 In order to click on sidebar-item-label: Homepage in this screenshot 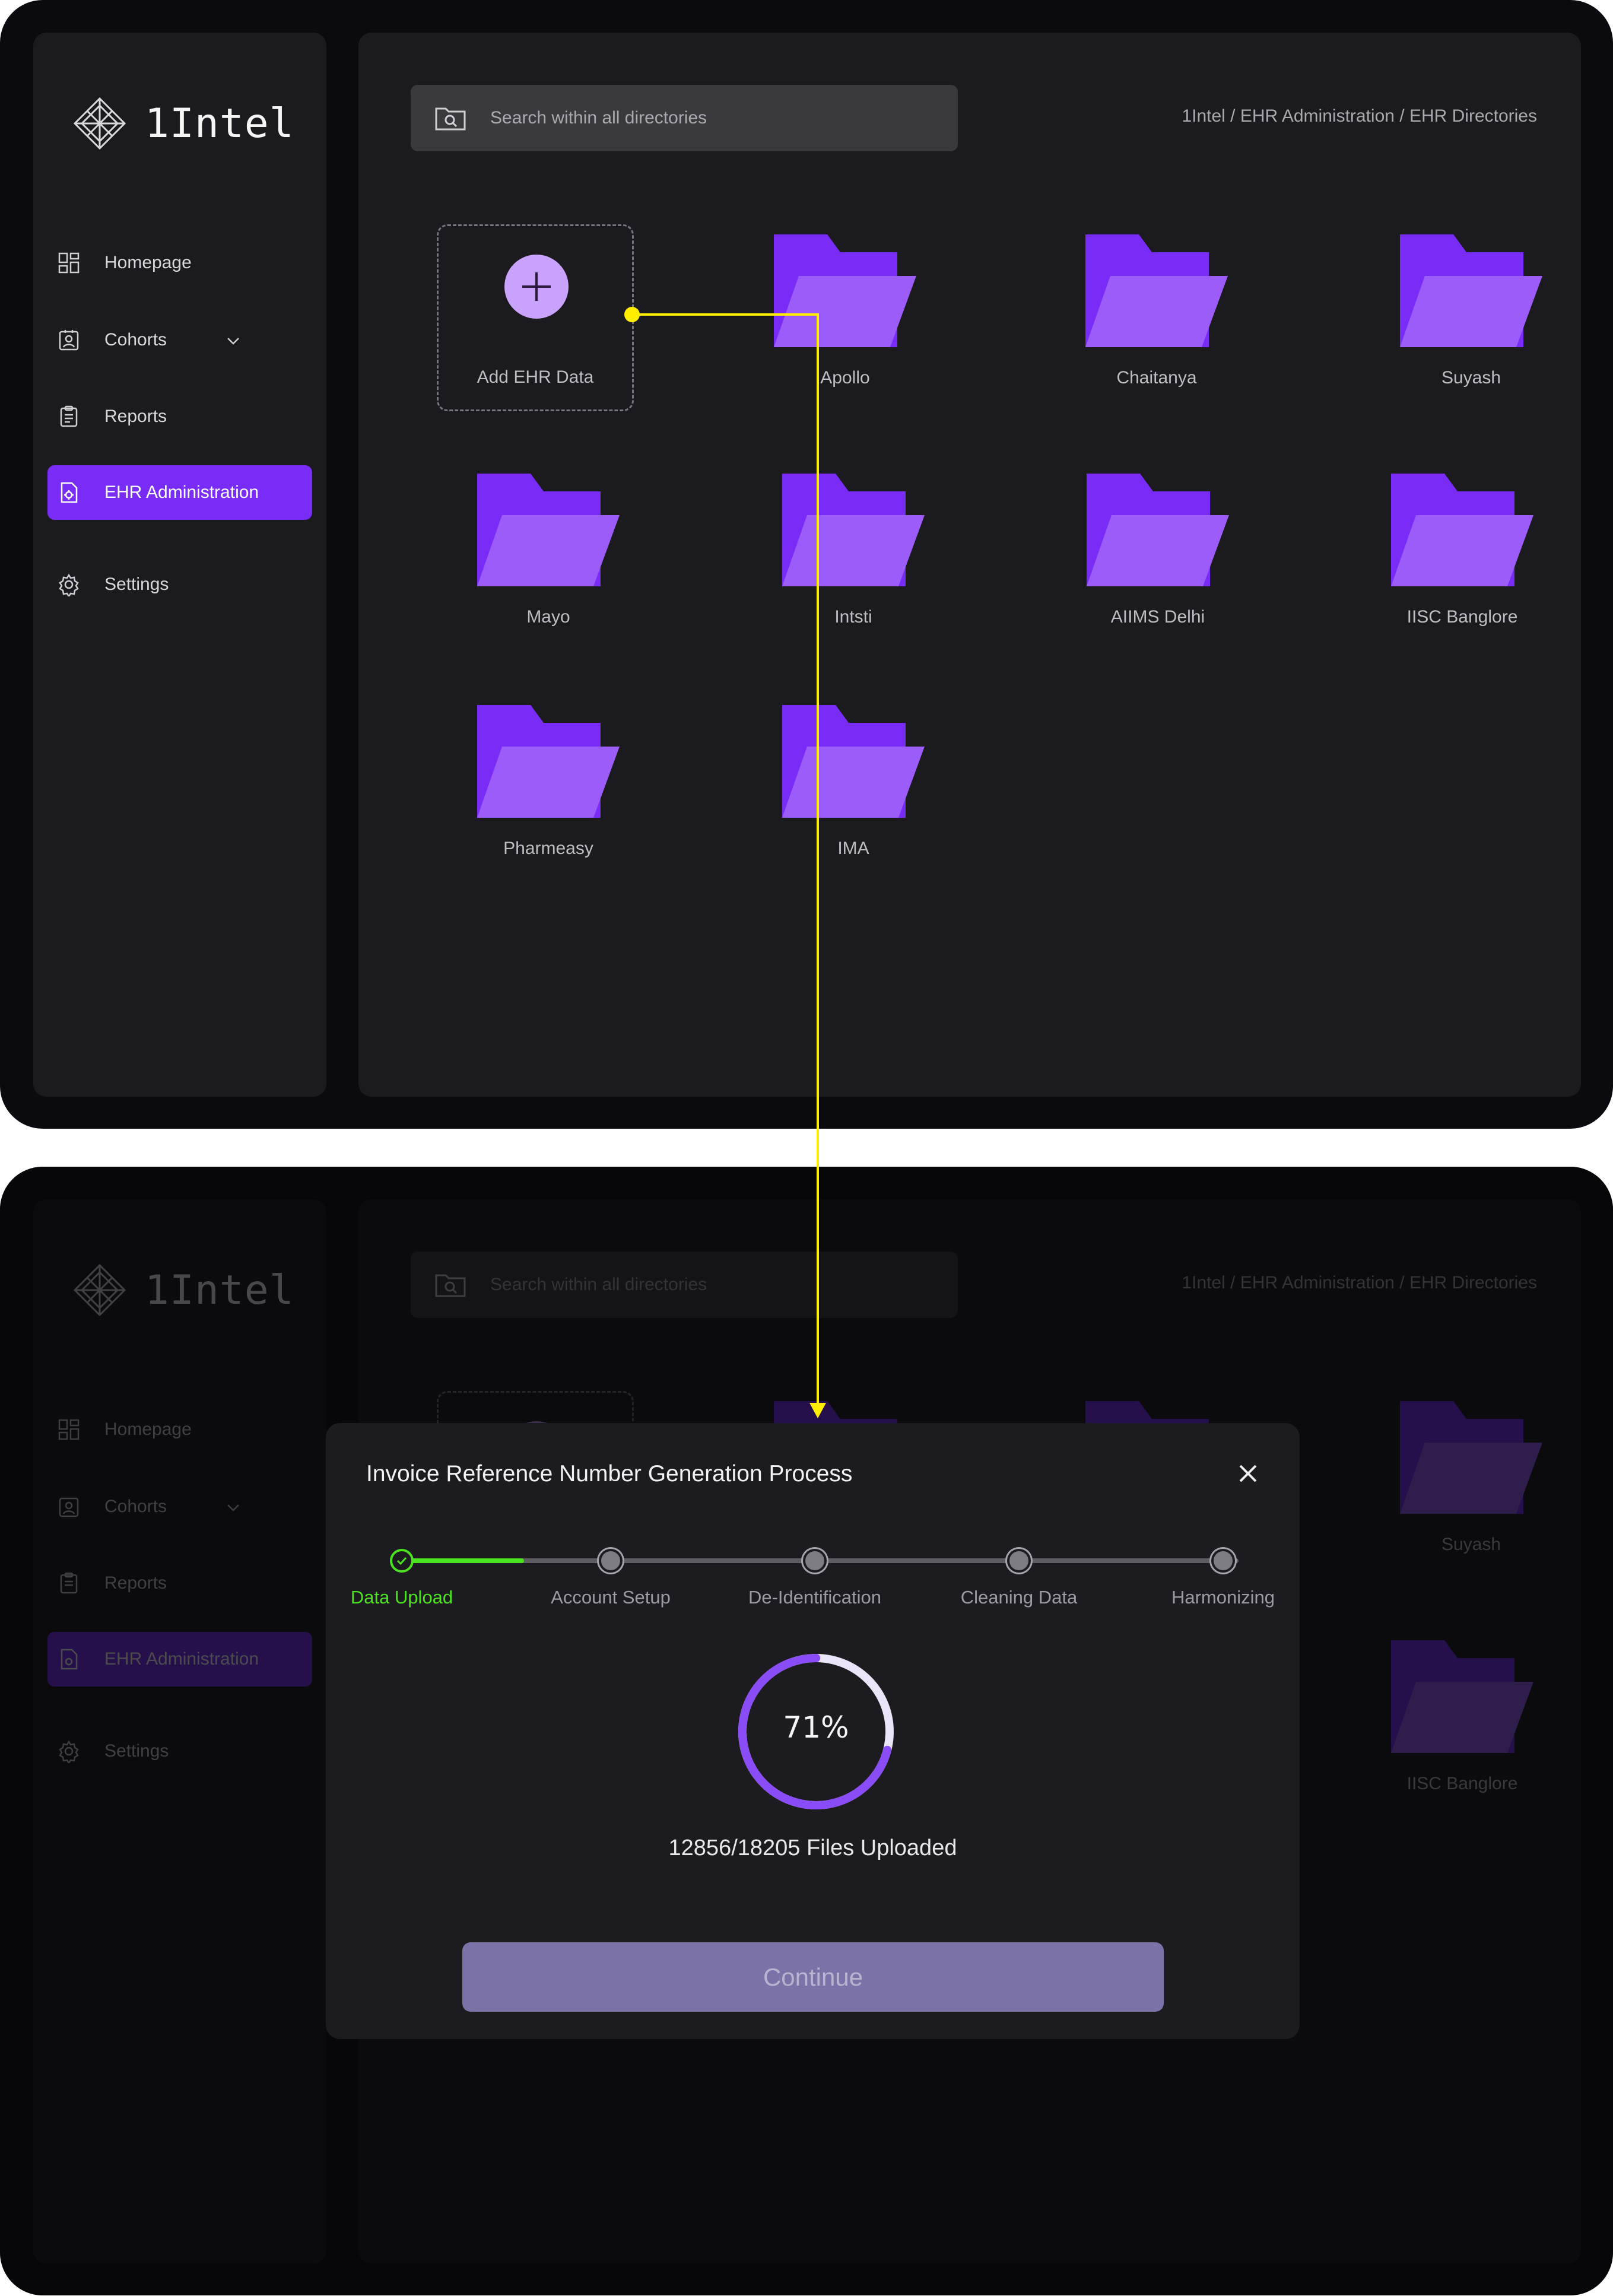, I will do `click(148, 262)`.